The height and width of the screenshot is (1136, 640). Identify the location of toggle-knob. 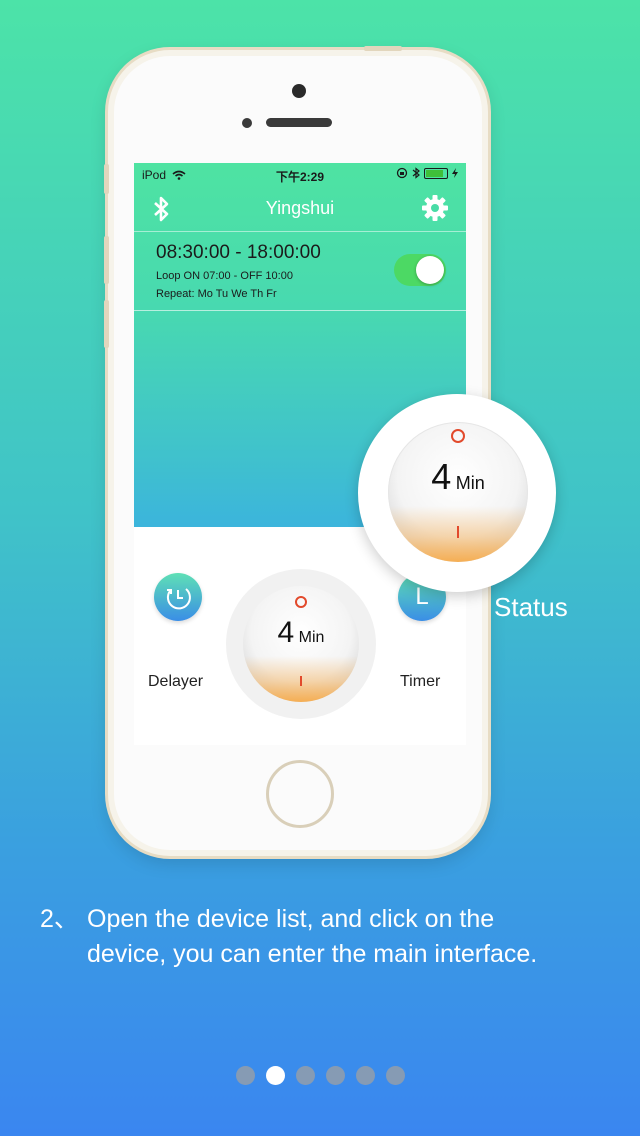
(430, 270).